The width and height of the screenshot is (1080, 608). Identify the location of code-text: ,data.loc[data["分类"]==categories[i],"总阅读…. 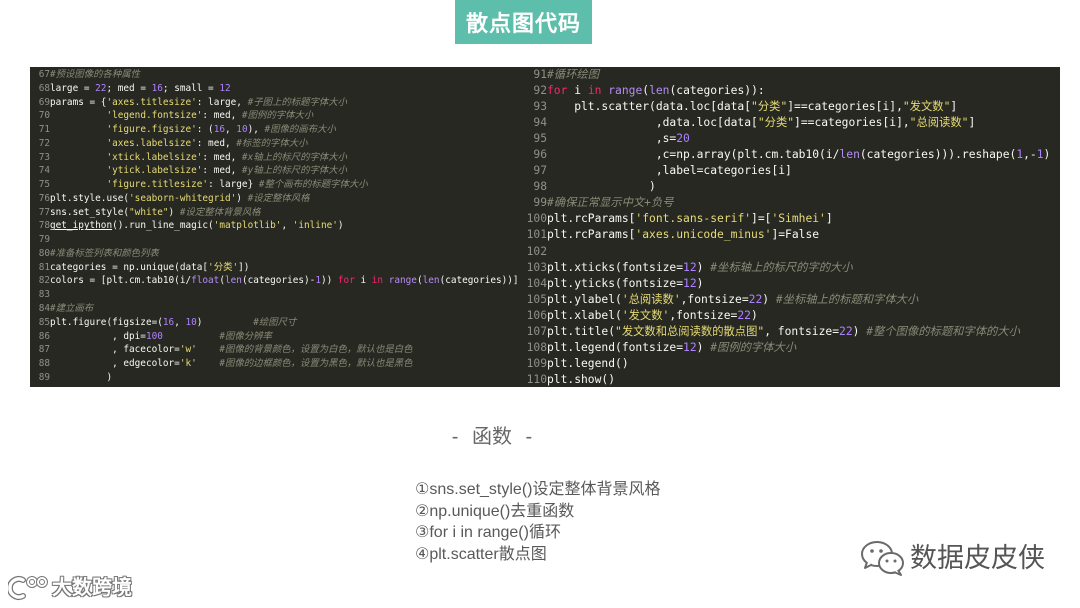
(761, 123).